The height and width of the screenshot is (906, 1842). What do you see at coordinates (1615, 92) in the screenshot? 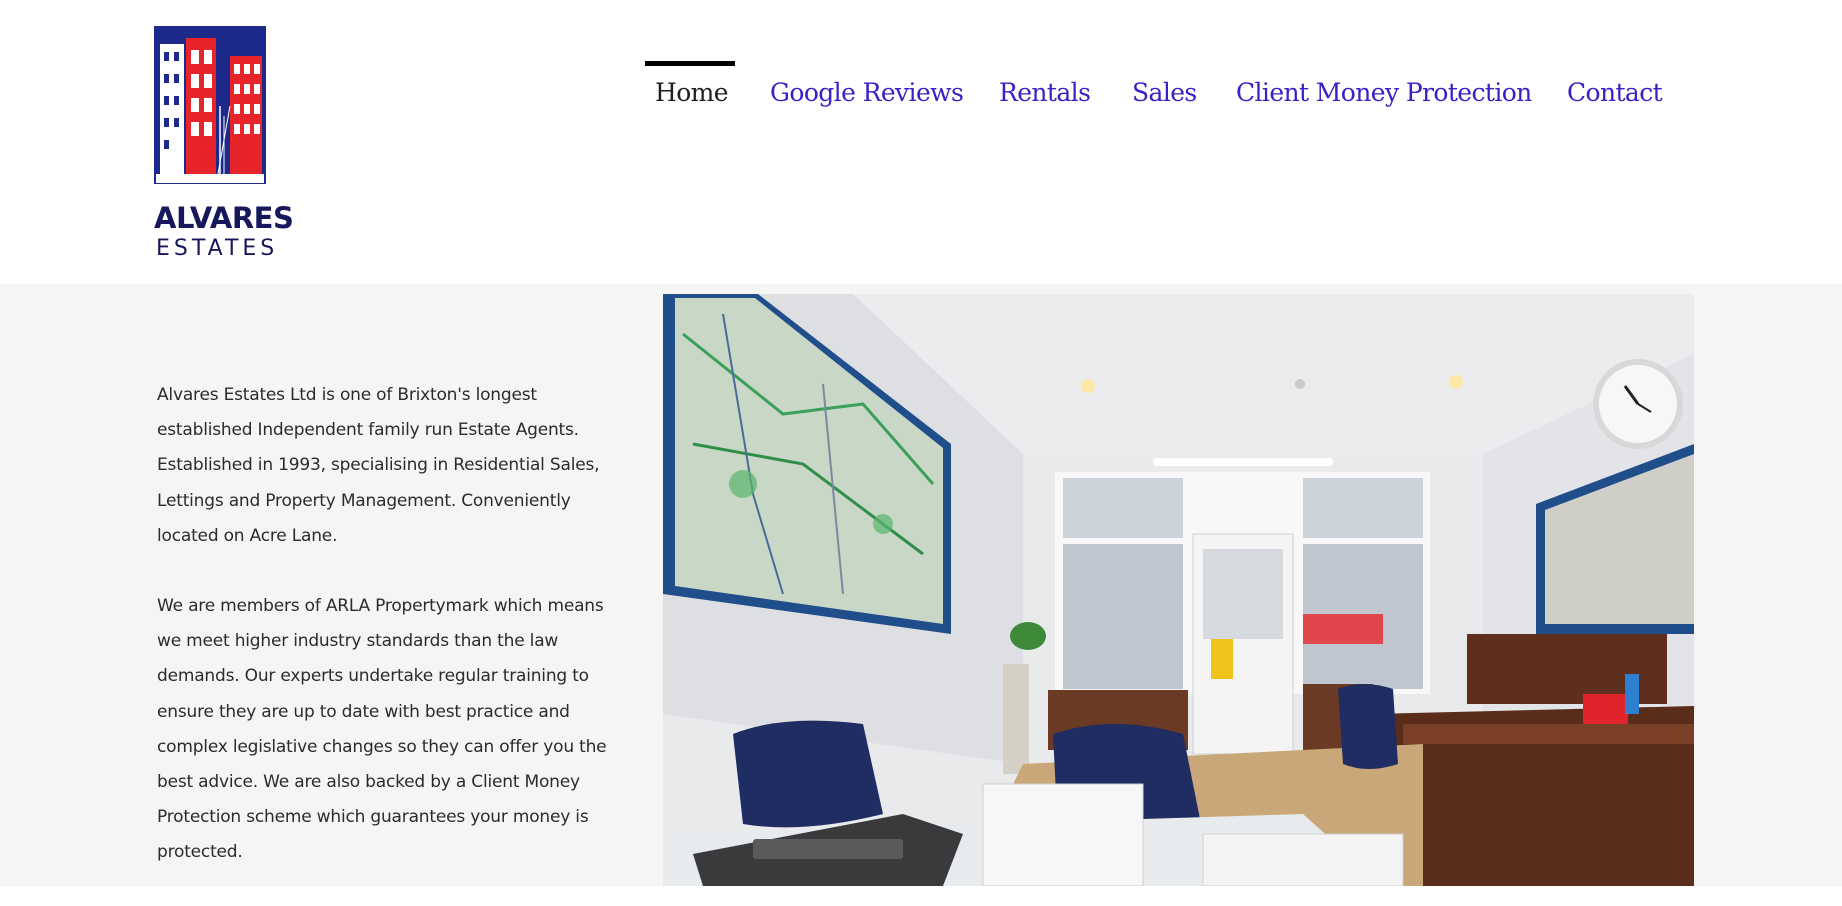
I see `nav-contact: Contact` at bounding box center [1615, 92].